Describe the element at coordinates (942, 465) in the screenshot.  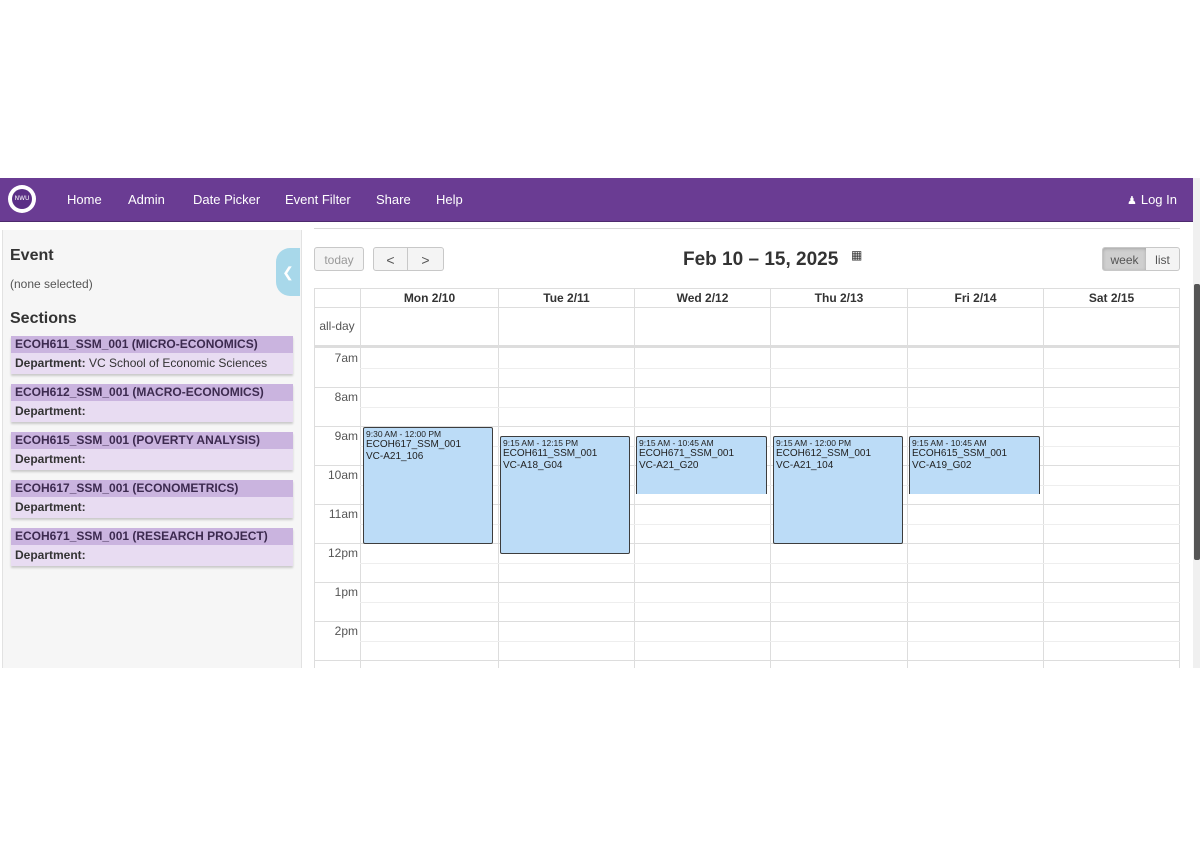
I see `event-venue: VC-A19_G02` at that location.